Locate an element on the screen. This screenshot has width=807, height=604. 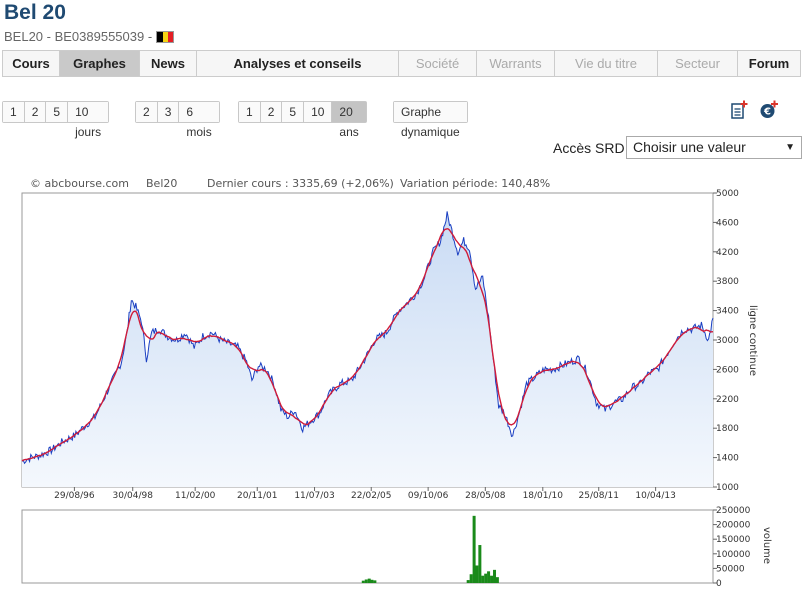
volume-plot-area is located at coordinates (367, 546).